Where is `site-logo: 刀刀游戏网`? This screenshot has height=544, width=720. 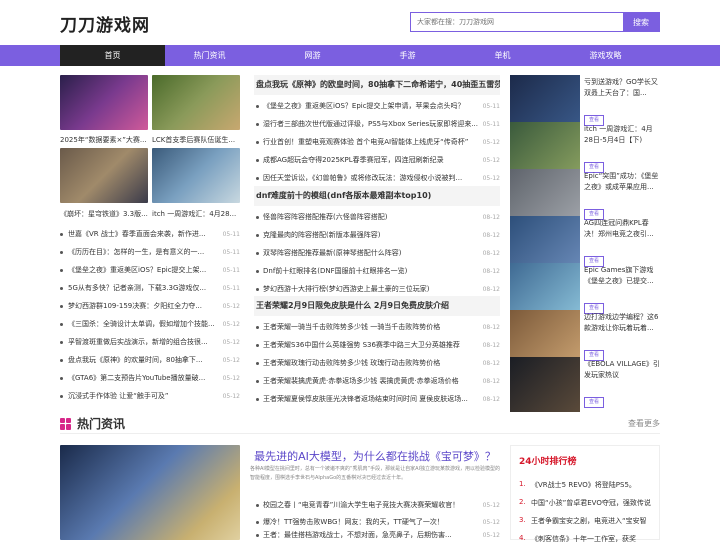
site-logo: 刀刀游戏网 is located at coordinates (105, 23).